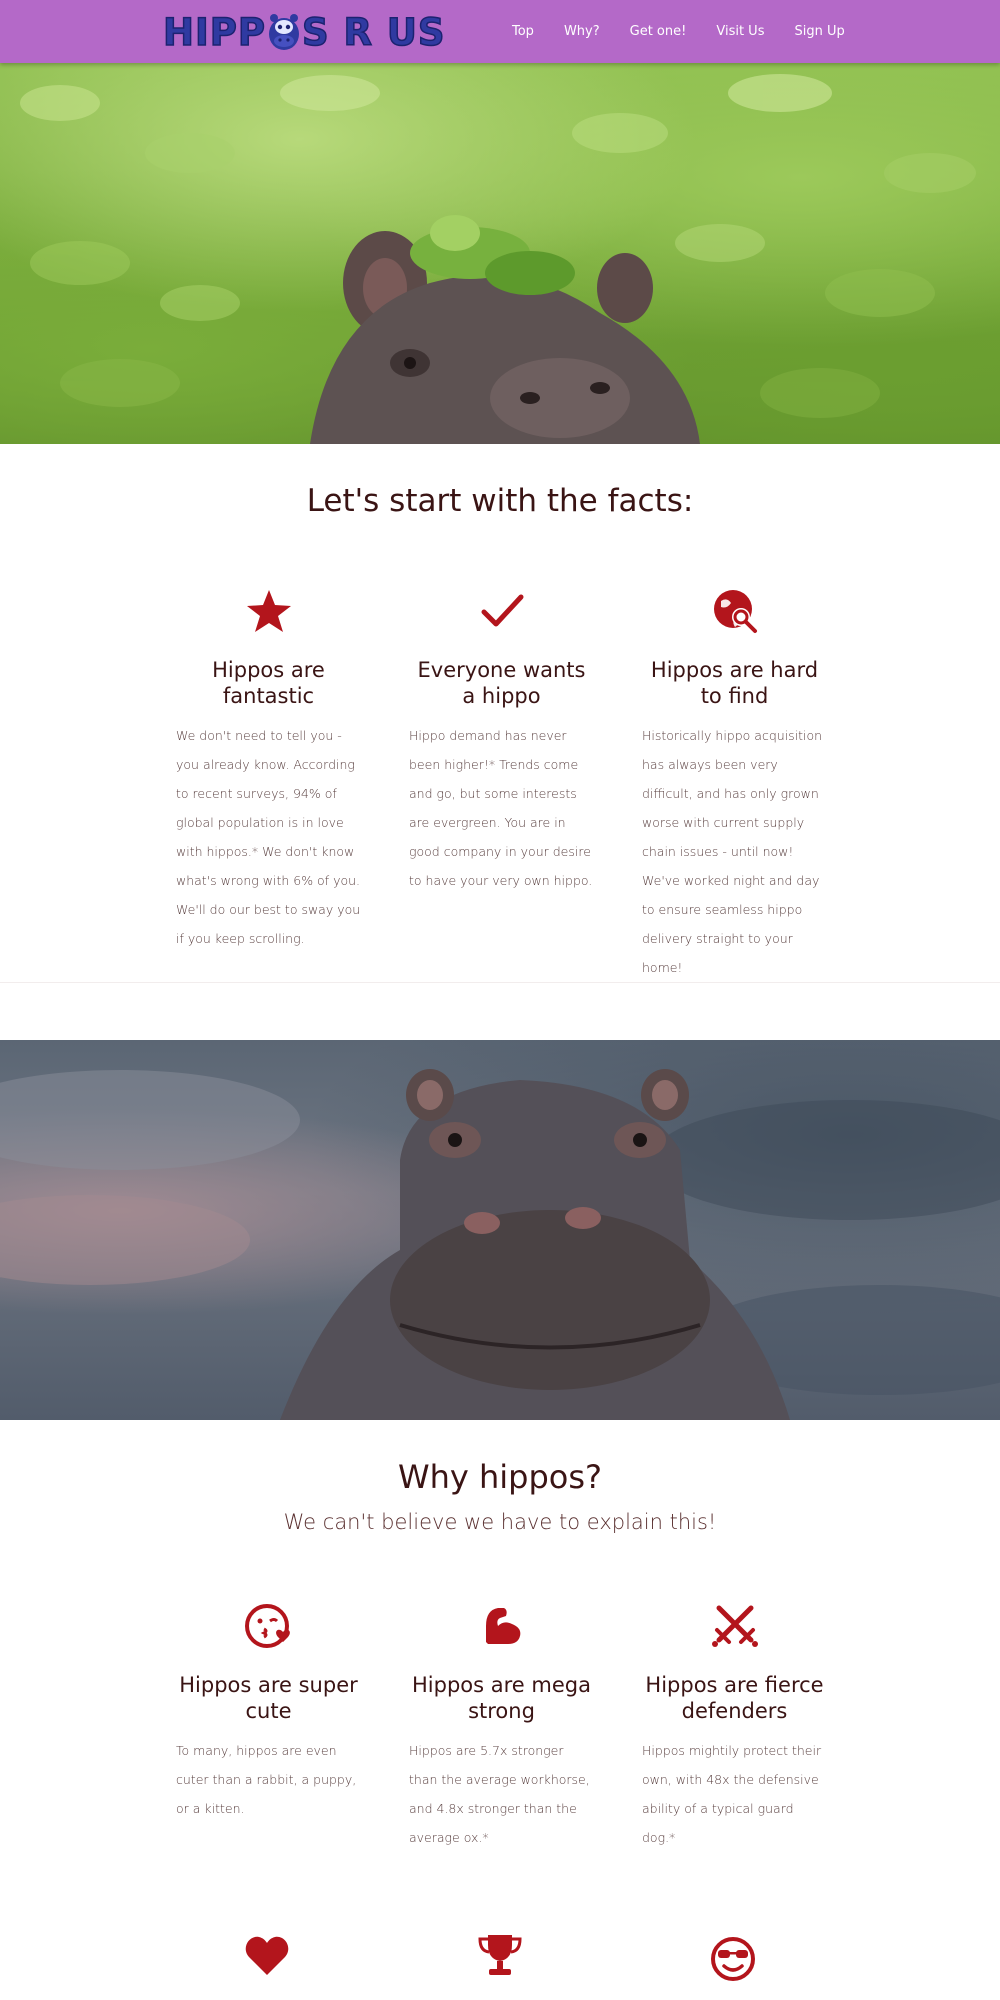 This screenshot has width=1000, height=2000. I want to click on brand-logo: HIPP S R US, so click(304, 32).